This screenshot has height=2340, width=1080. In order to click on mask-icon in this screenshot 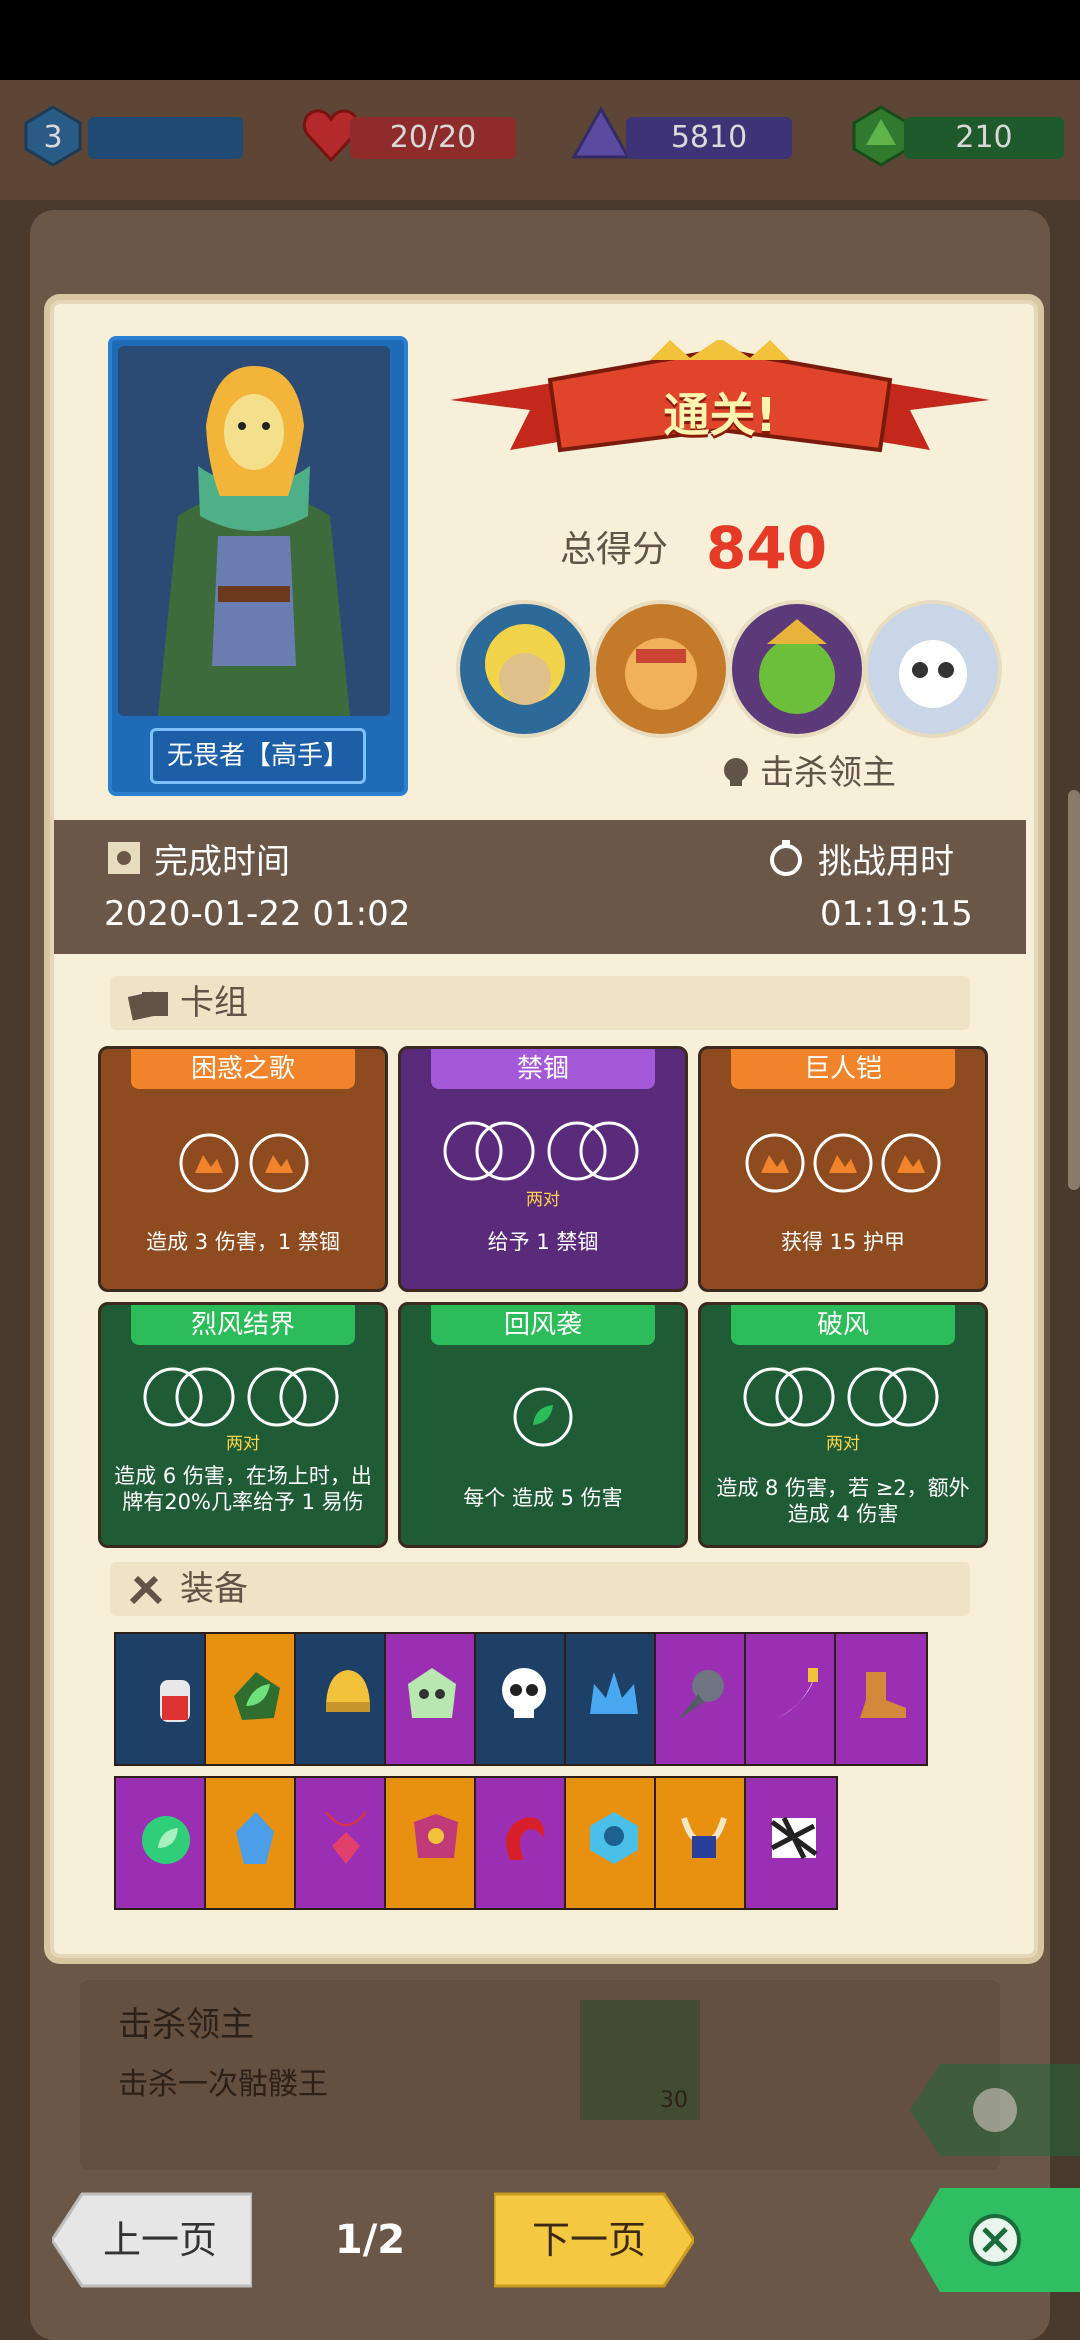, I will do `click(432, 1693)`.